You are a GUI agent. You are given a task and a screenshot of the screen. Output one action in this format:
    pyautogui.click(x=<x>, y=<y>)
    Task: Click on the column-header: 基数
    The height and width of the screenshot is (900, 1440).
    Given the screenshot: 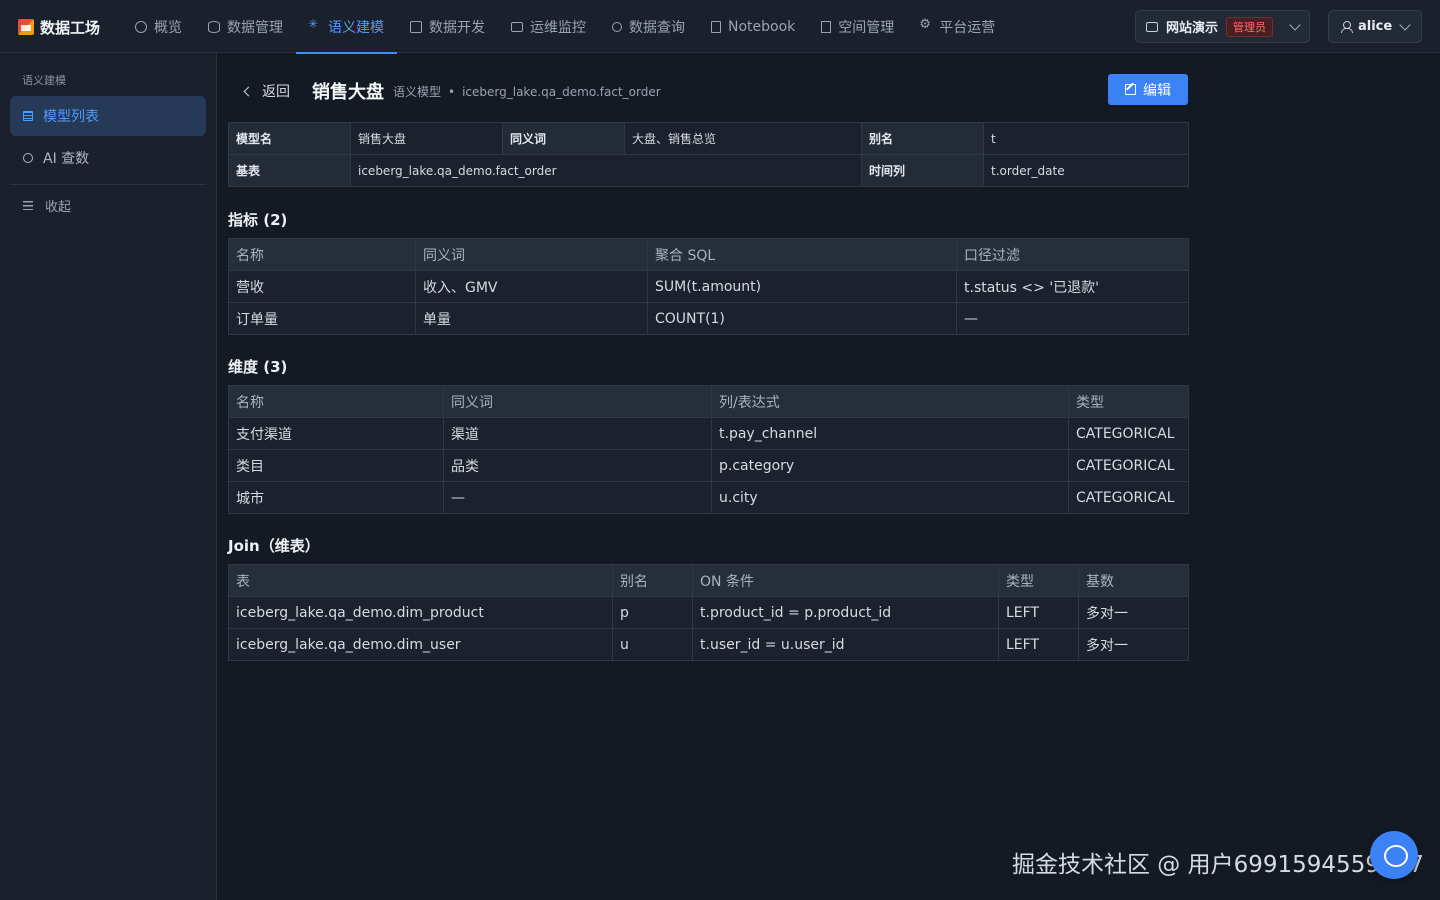 What is the action you would take?
    pyautogui.click(x=1133, y=580)
    